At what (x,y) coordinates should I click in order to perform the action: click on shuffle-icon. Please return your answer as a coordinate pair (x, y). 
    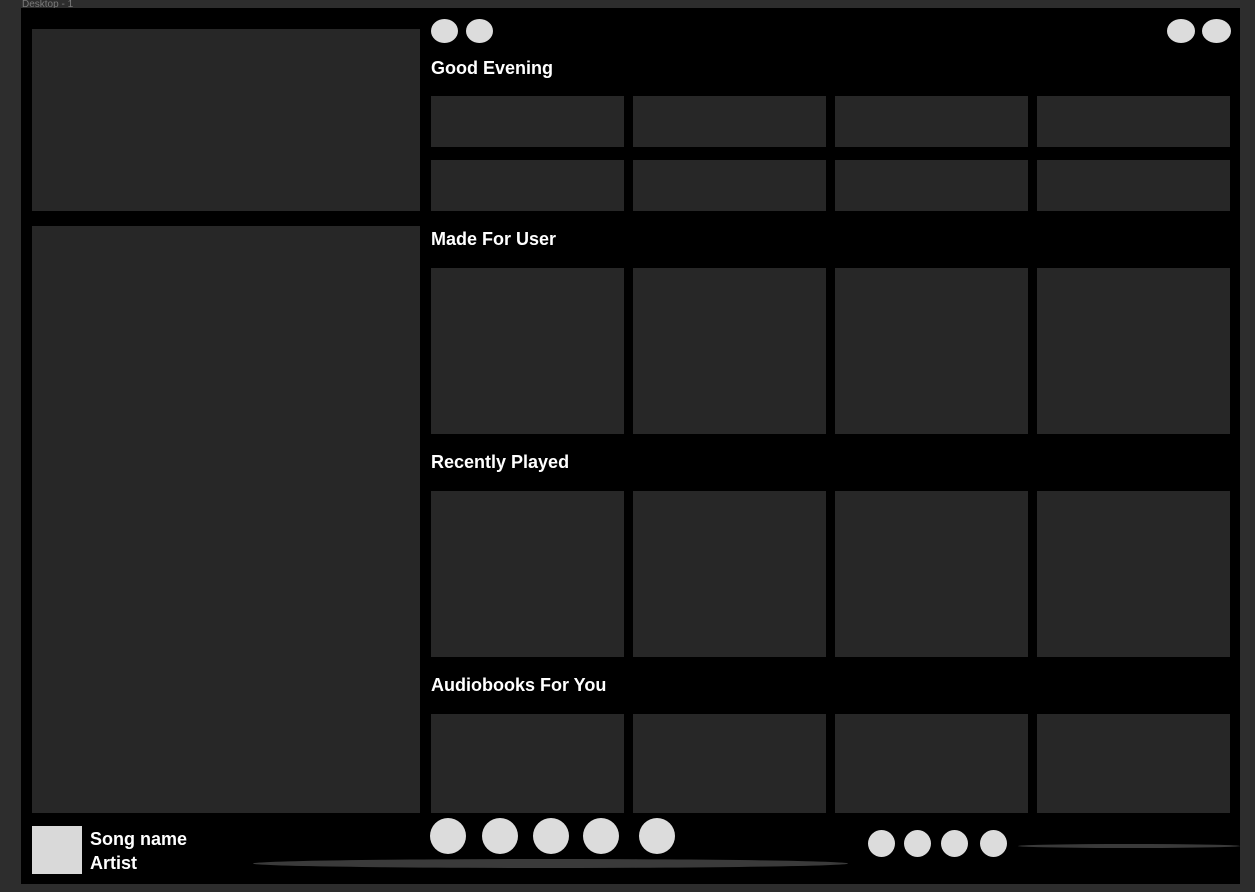
    Looking at the image, I should click on (448, 836).